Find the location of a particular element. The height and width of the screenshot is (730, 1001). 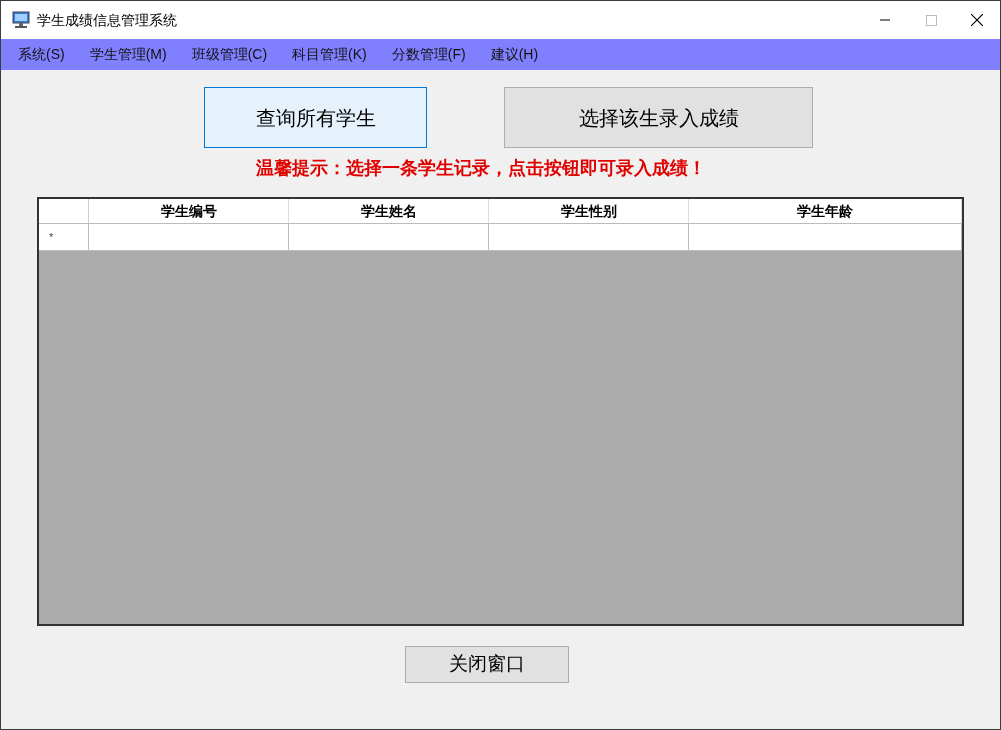

menu-item: 系统(S) is located at coordinates (41, 54).